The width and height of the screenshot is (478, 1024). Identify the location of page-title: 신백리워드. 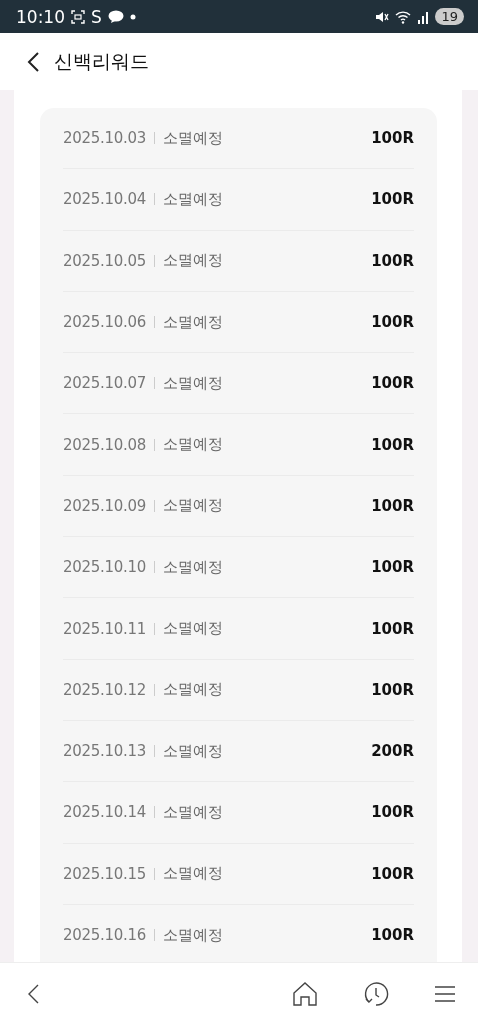
(101, 61).